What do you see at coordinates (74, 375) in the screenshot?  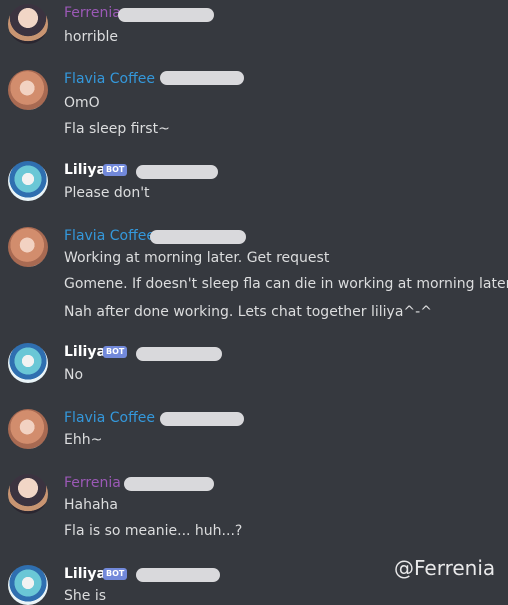 I see `message-text: No` at bounding box center [74, 375].